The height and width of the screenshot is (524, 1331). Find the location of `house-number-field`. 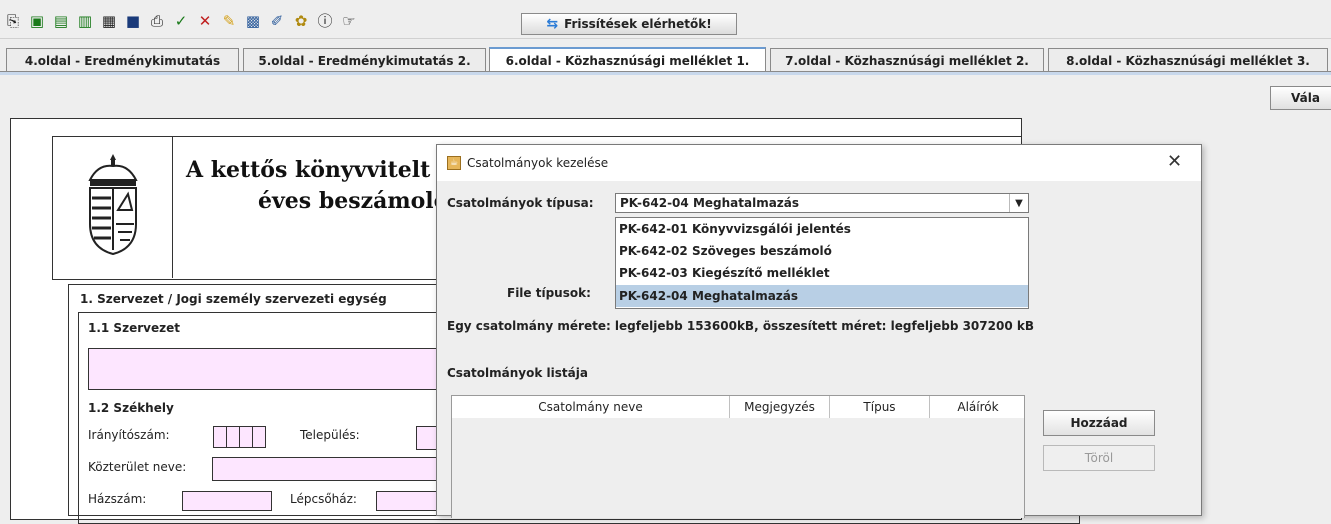

house-number-field is located at coordinates (227, 501).